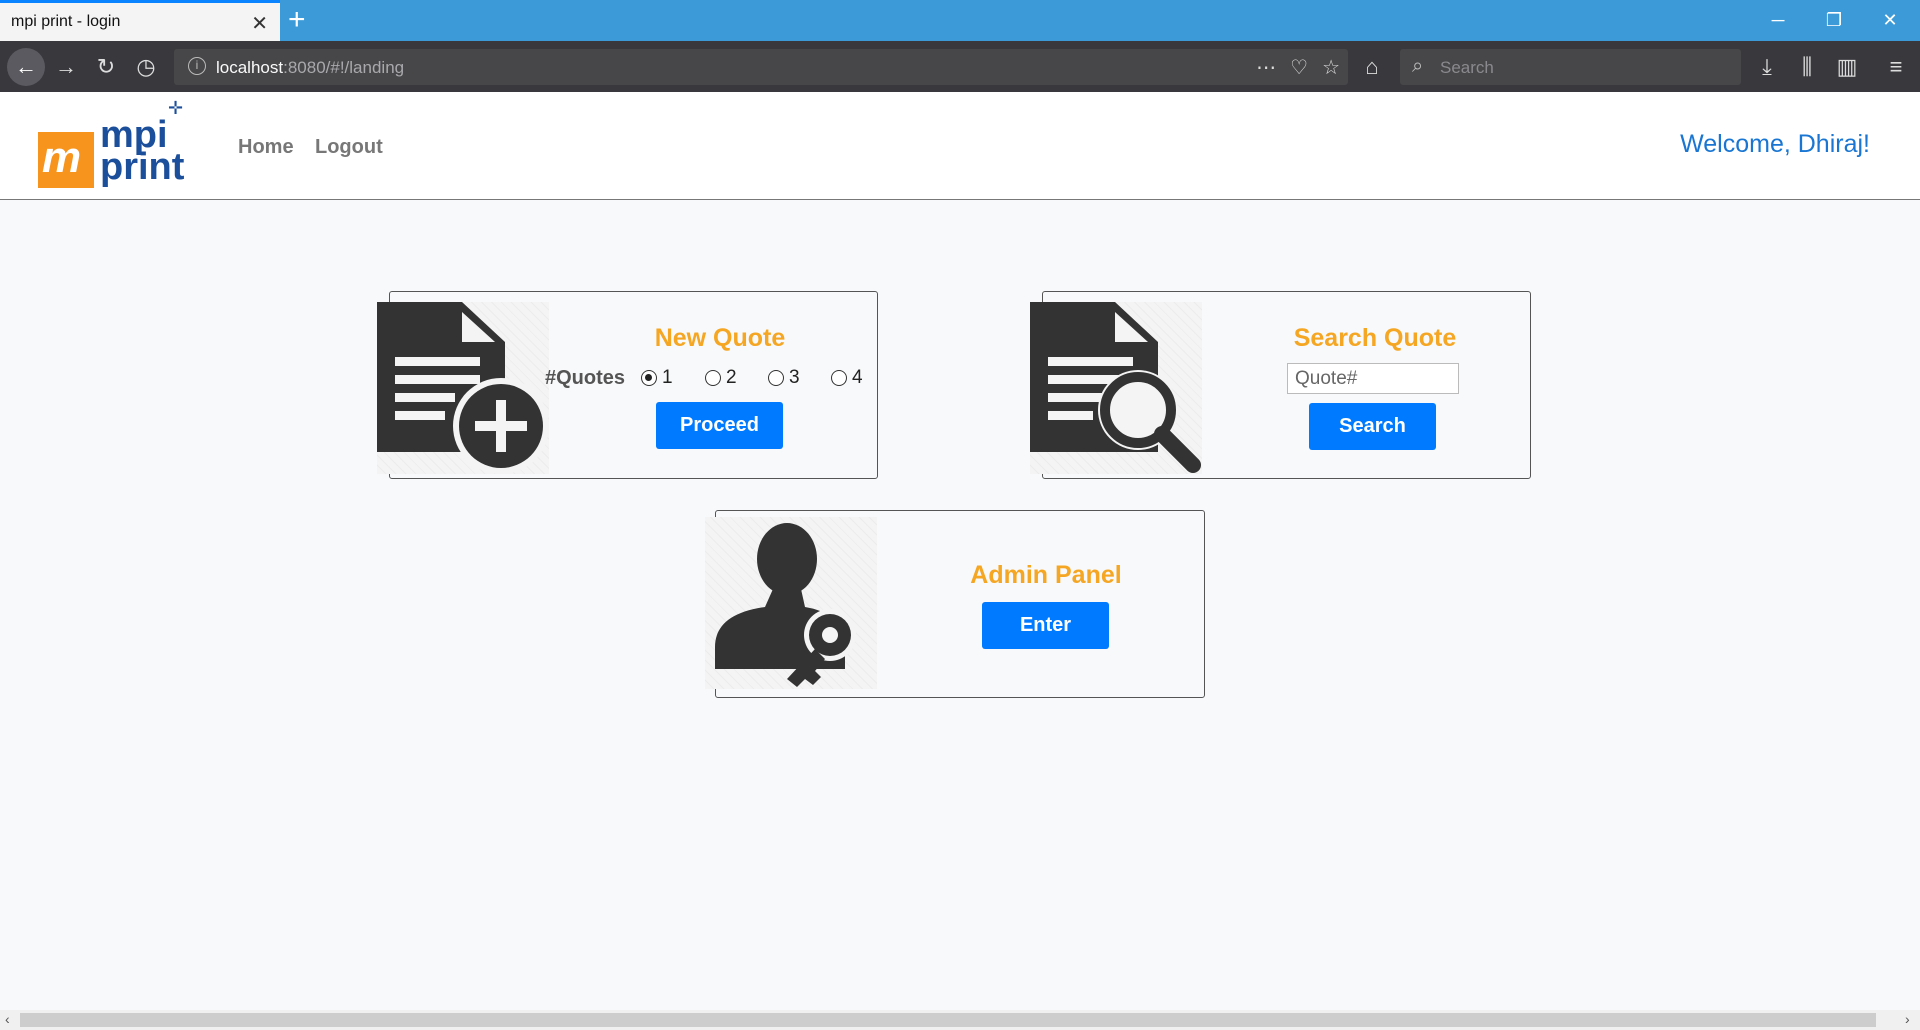  Describe the element at coordinates (1807, 67) in the screenshot. I see `library-icon: ⫼` at that location.